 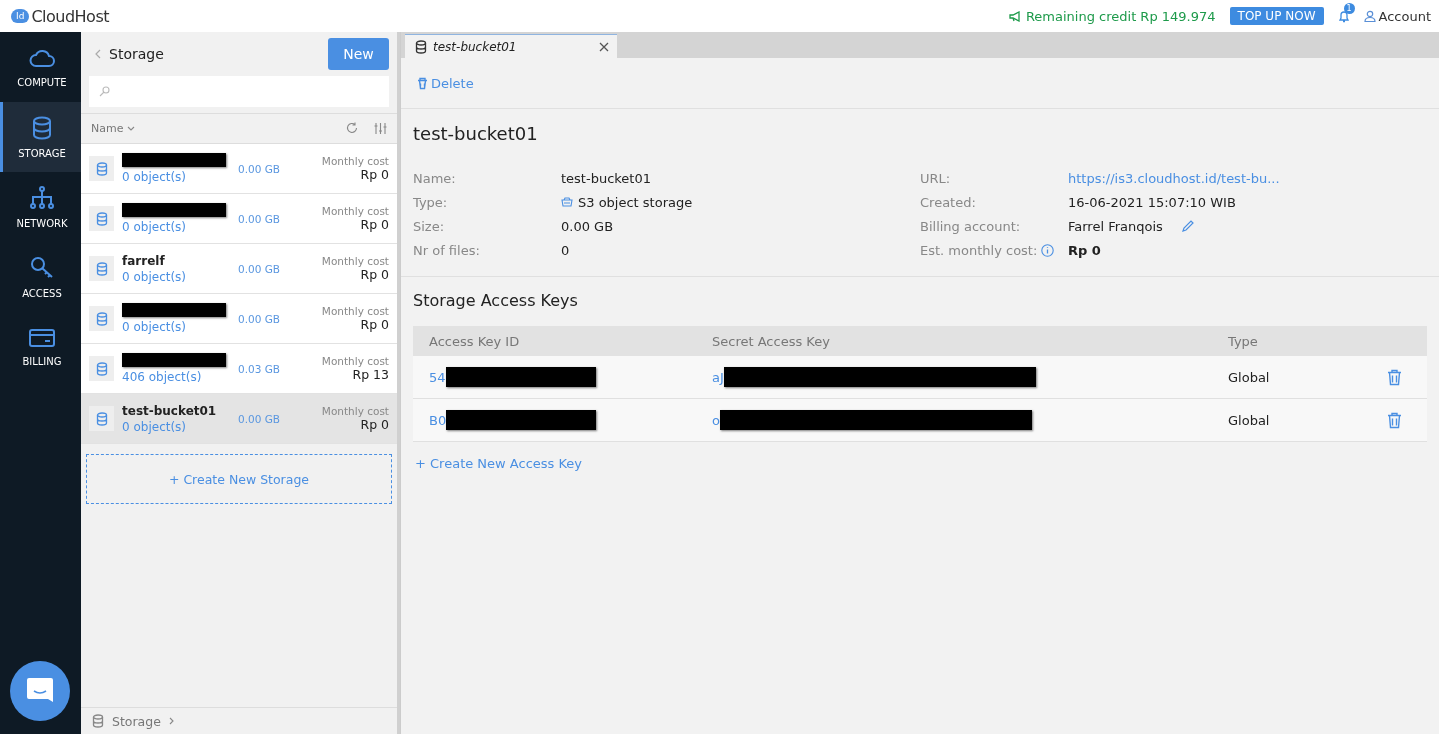 I want to click on access-key-id: 54, so click(x=437, y=377).